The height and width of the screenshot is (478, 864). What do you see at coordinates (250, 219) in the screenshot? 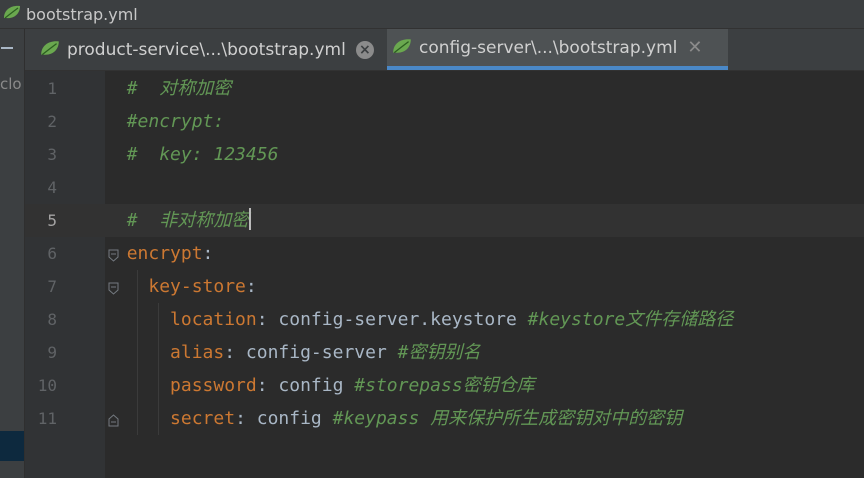
I see `text-cursor` at bounding box center [250, 219].